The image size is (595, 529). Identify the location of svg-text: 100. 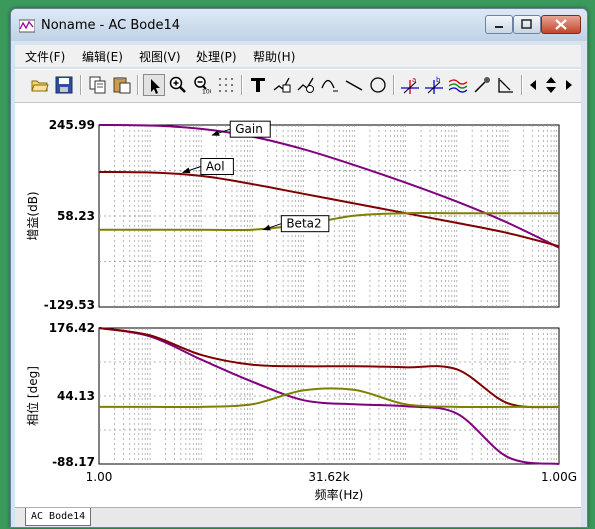
(206, 92).